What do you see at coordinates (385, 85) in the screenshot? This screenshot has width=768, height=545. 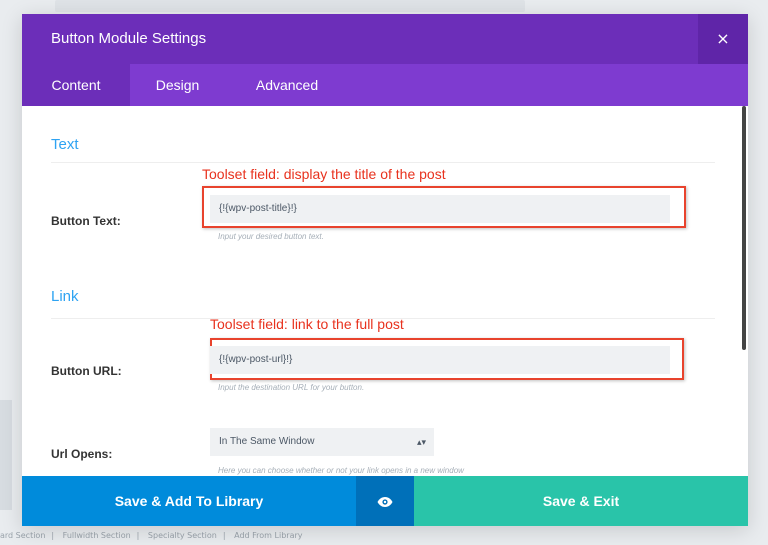 I see `settings-tabs: Content Design Advanced` at bounding box center [385, 85].